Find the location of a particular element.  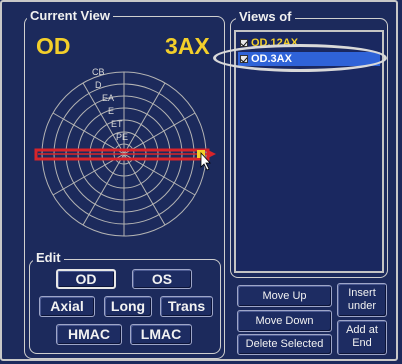

ring-label-cb: CB is located at coordinates (98, 72).